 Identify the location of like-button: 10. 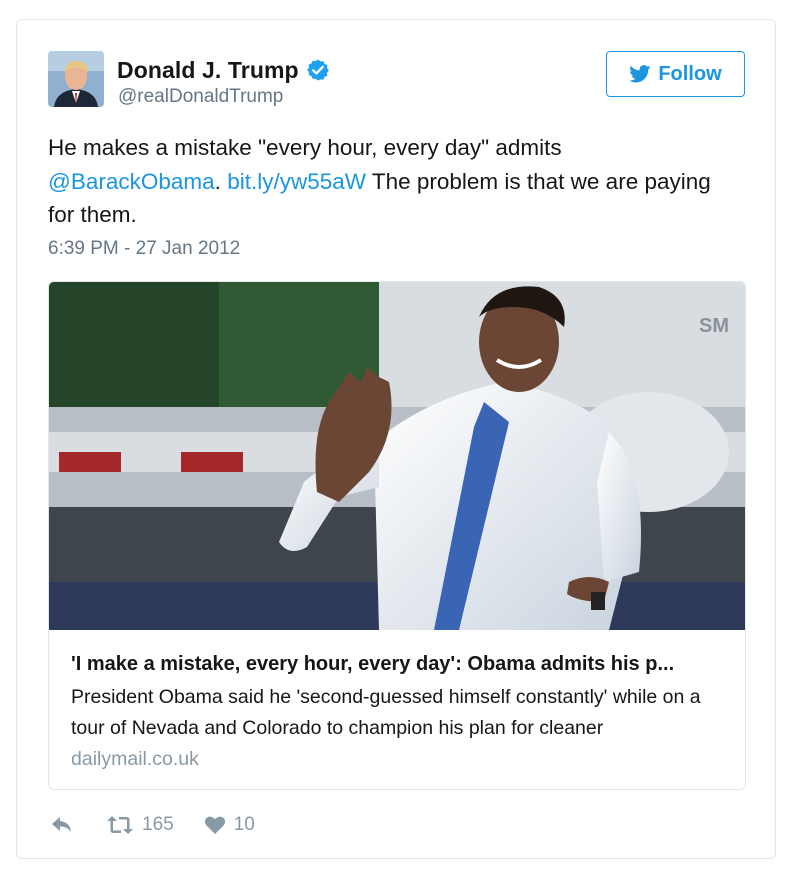
(229, 825).